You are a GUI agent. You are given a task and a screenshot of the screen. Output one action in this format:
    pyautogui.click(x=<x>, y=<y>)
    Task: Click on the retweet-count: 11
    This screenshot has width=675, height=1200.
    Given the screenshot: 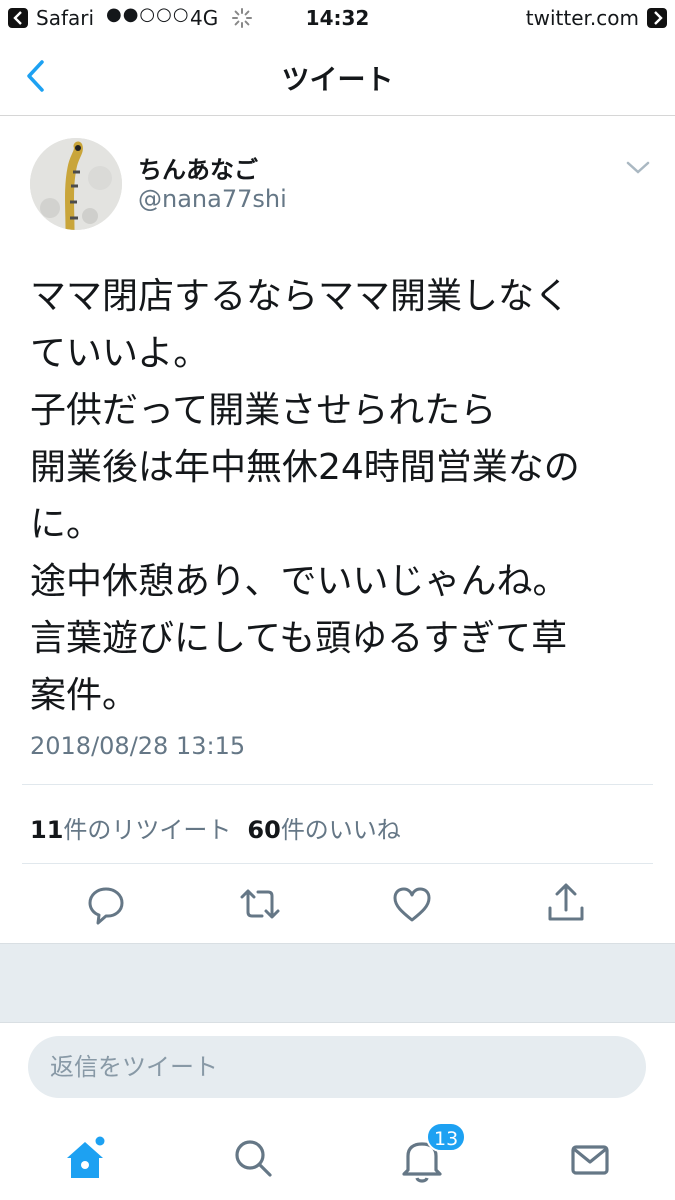 What is the action you would take?
    pyautogui.click(x=47, y=830)
    